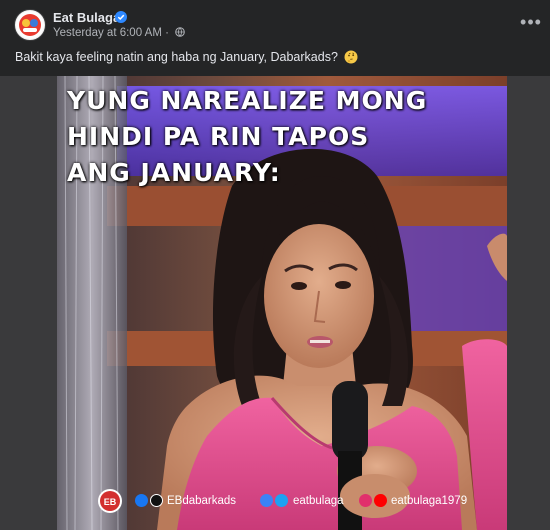 This screenshot has width=550, height=530. What do you see at coordinates (275, 23) in the screenshot?
I see `post-header: Eat Bulaga Yesterday at 6:00 AM · •••` at bounding box center [275, 23].